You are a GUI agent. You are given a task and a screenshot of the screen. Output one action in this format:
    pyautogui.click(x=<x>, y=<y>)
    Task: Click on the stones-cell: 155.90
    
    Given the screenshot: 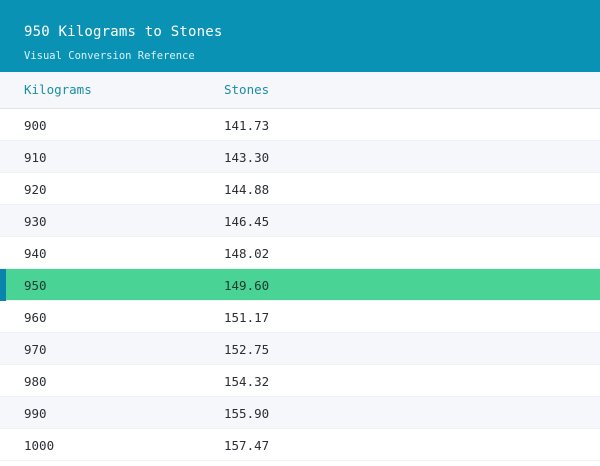 What is the action you would take?
    pyautogui.click(x=247, y=413)
    